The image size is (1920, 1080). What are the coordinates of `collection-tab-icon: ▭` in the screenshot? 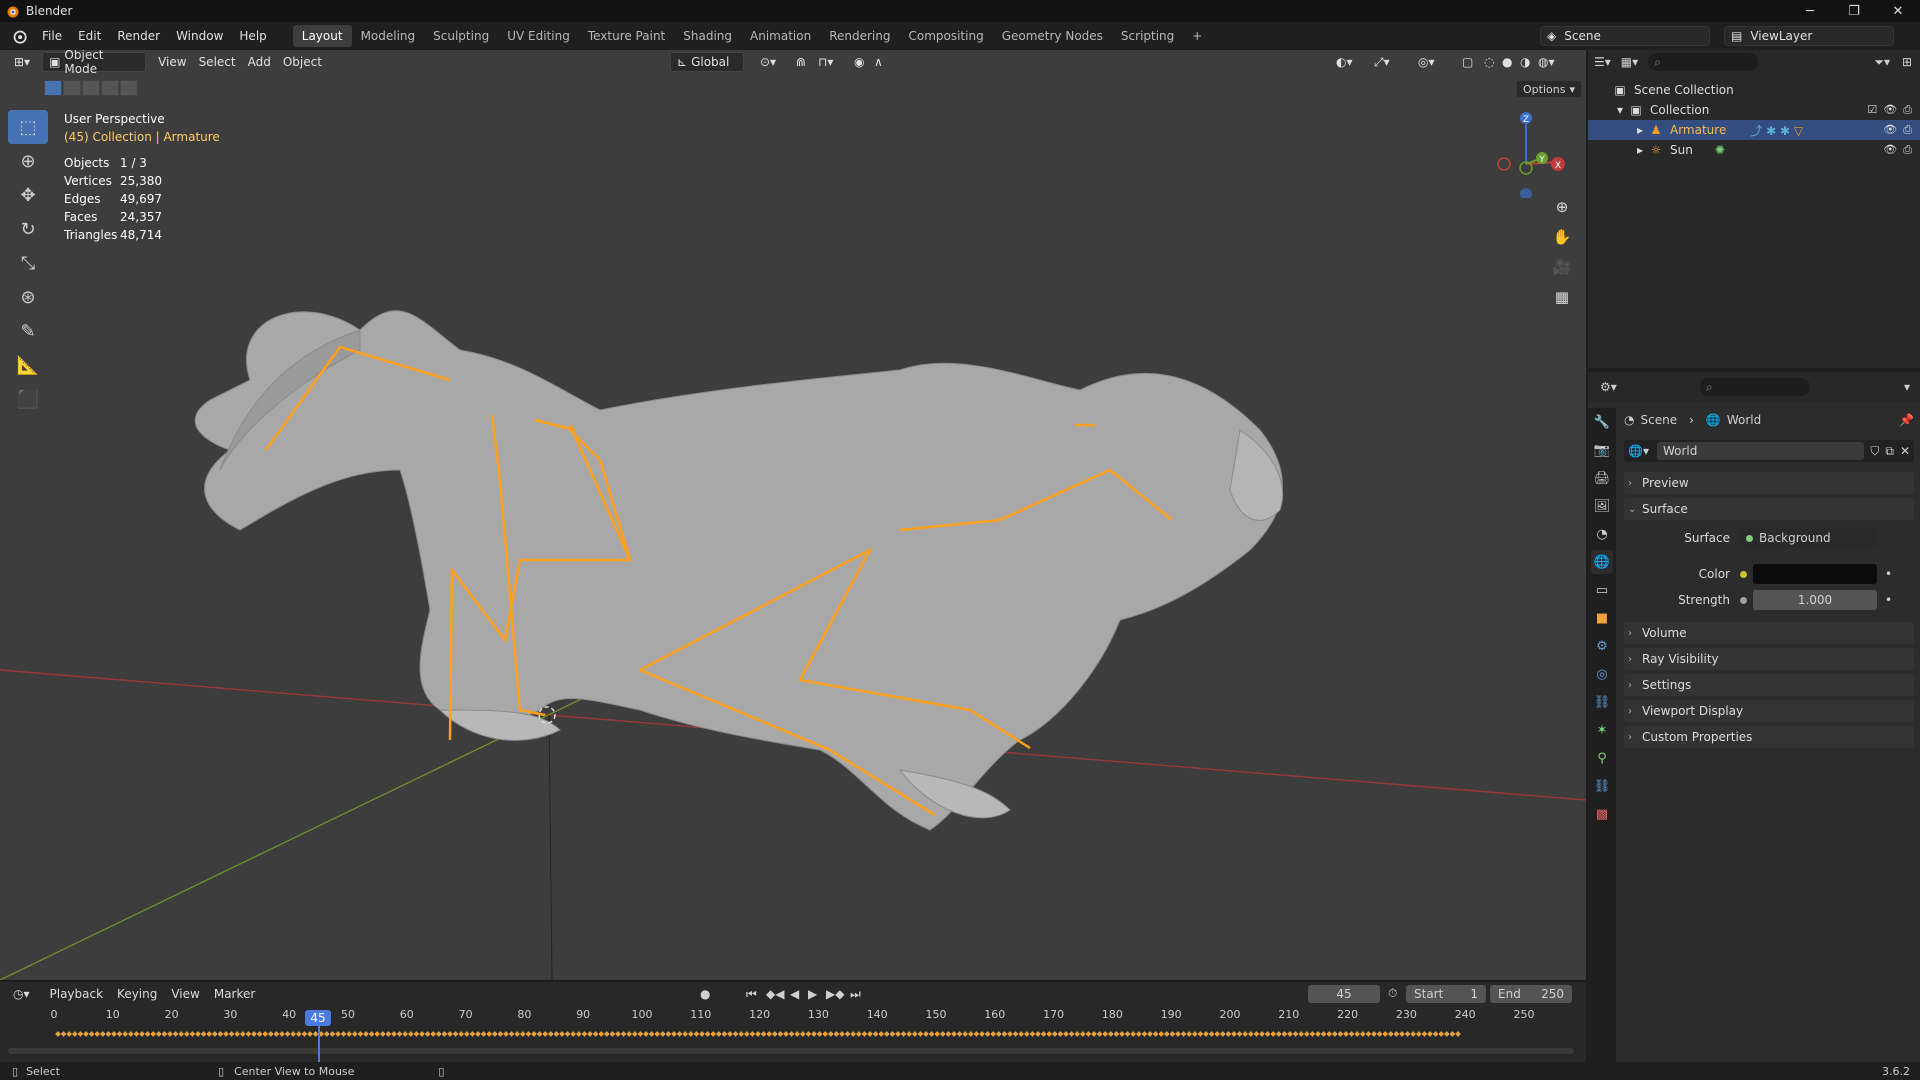 It's located at (1602, 590).